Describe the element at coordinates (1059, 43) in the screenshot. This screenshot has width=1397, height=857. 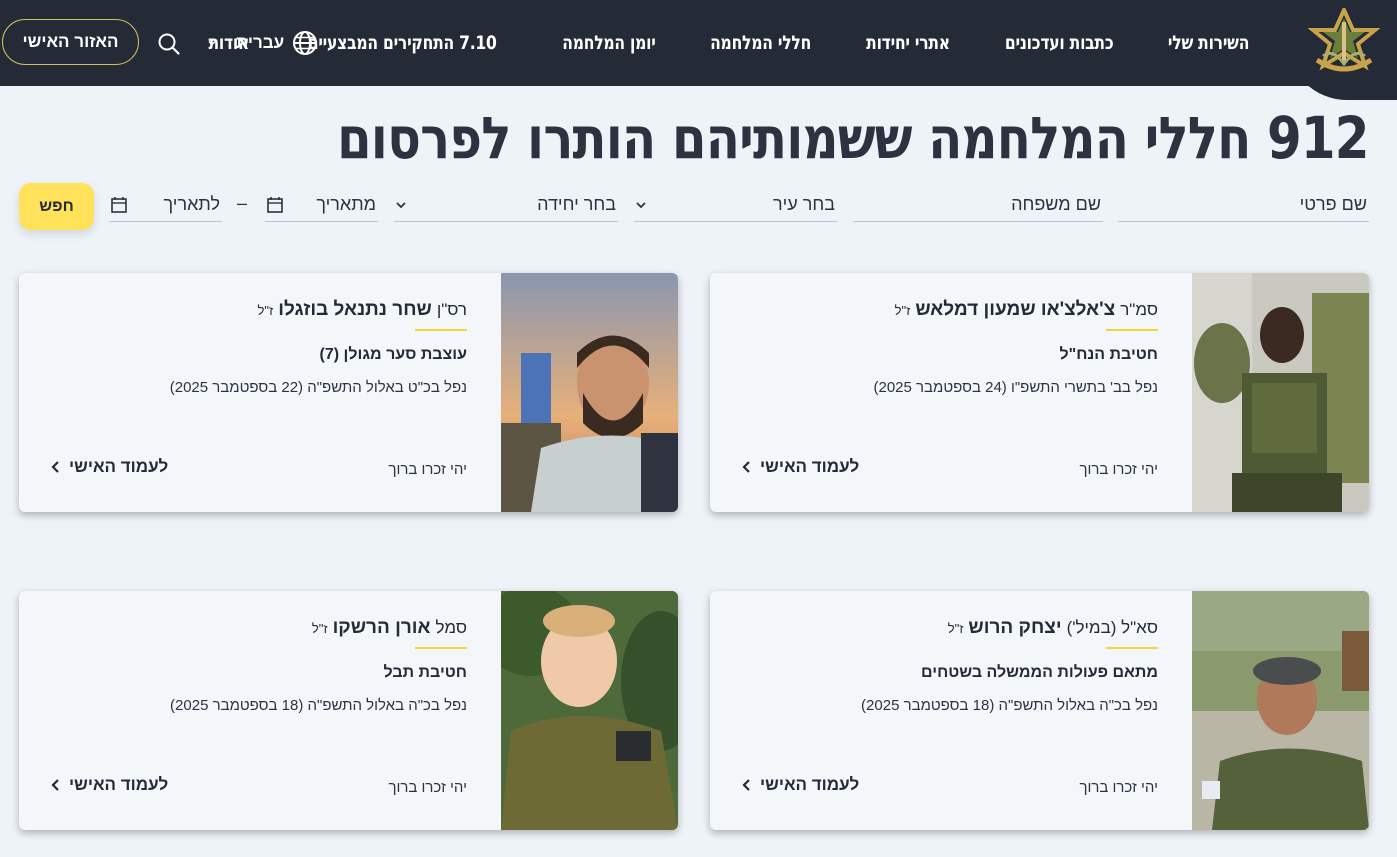
I see `nav-articles-updates: כתבות ועדכונים` at that location.